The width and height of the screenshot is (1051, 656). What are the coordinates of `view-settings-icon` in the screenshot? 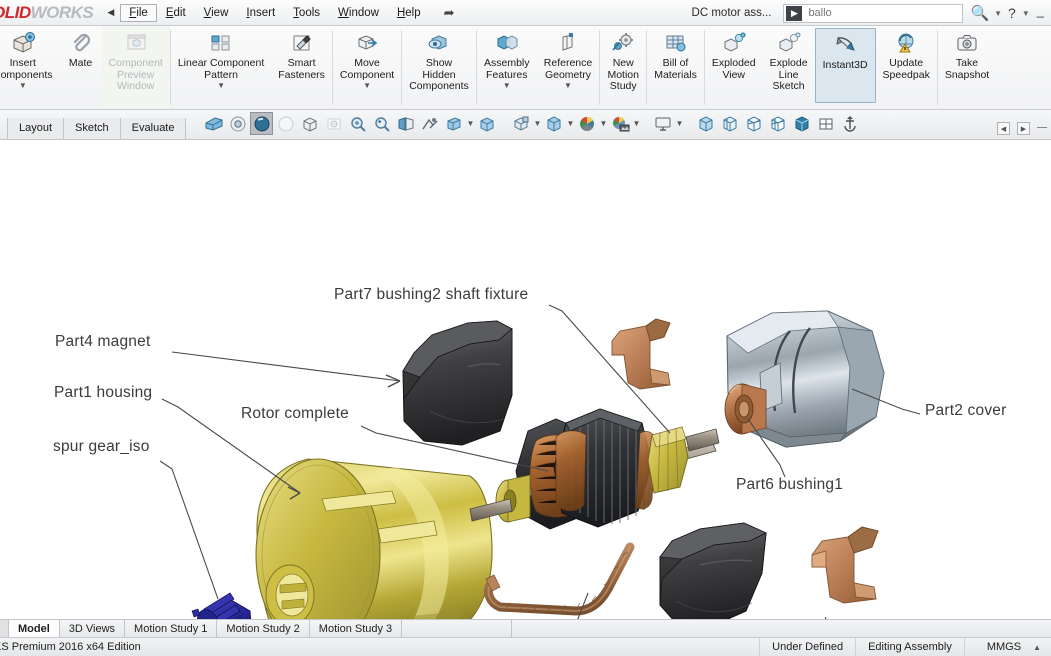 It's located at (429, 123).